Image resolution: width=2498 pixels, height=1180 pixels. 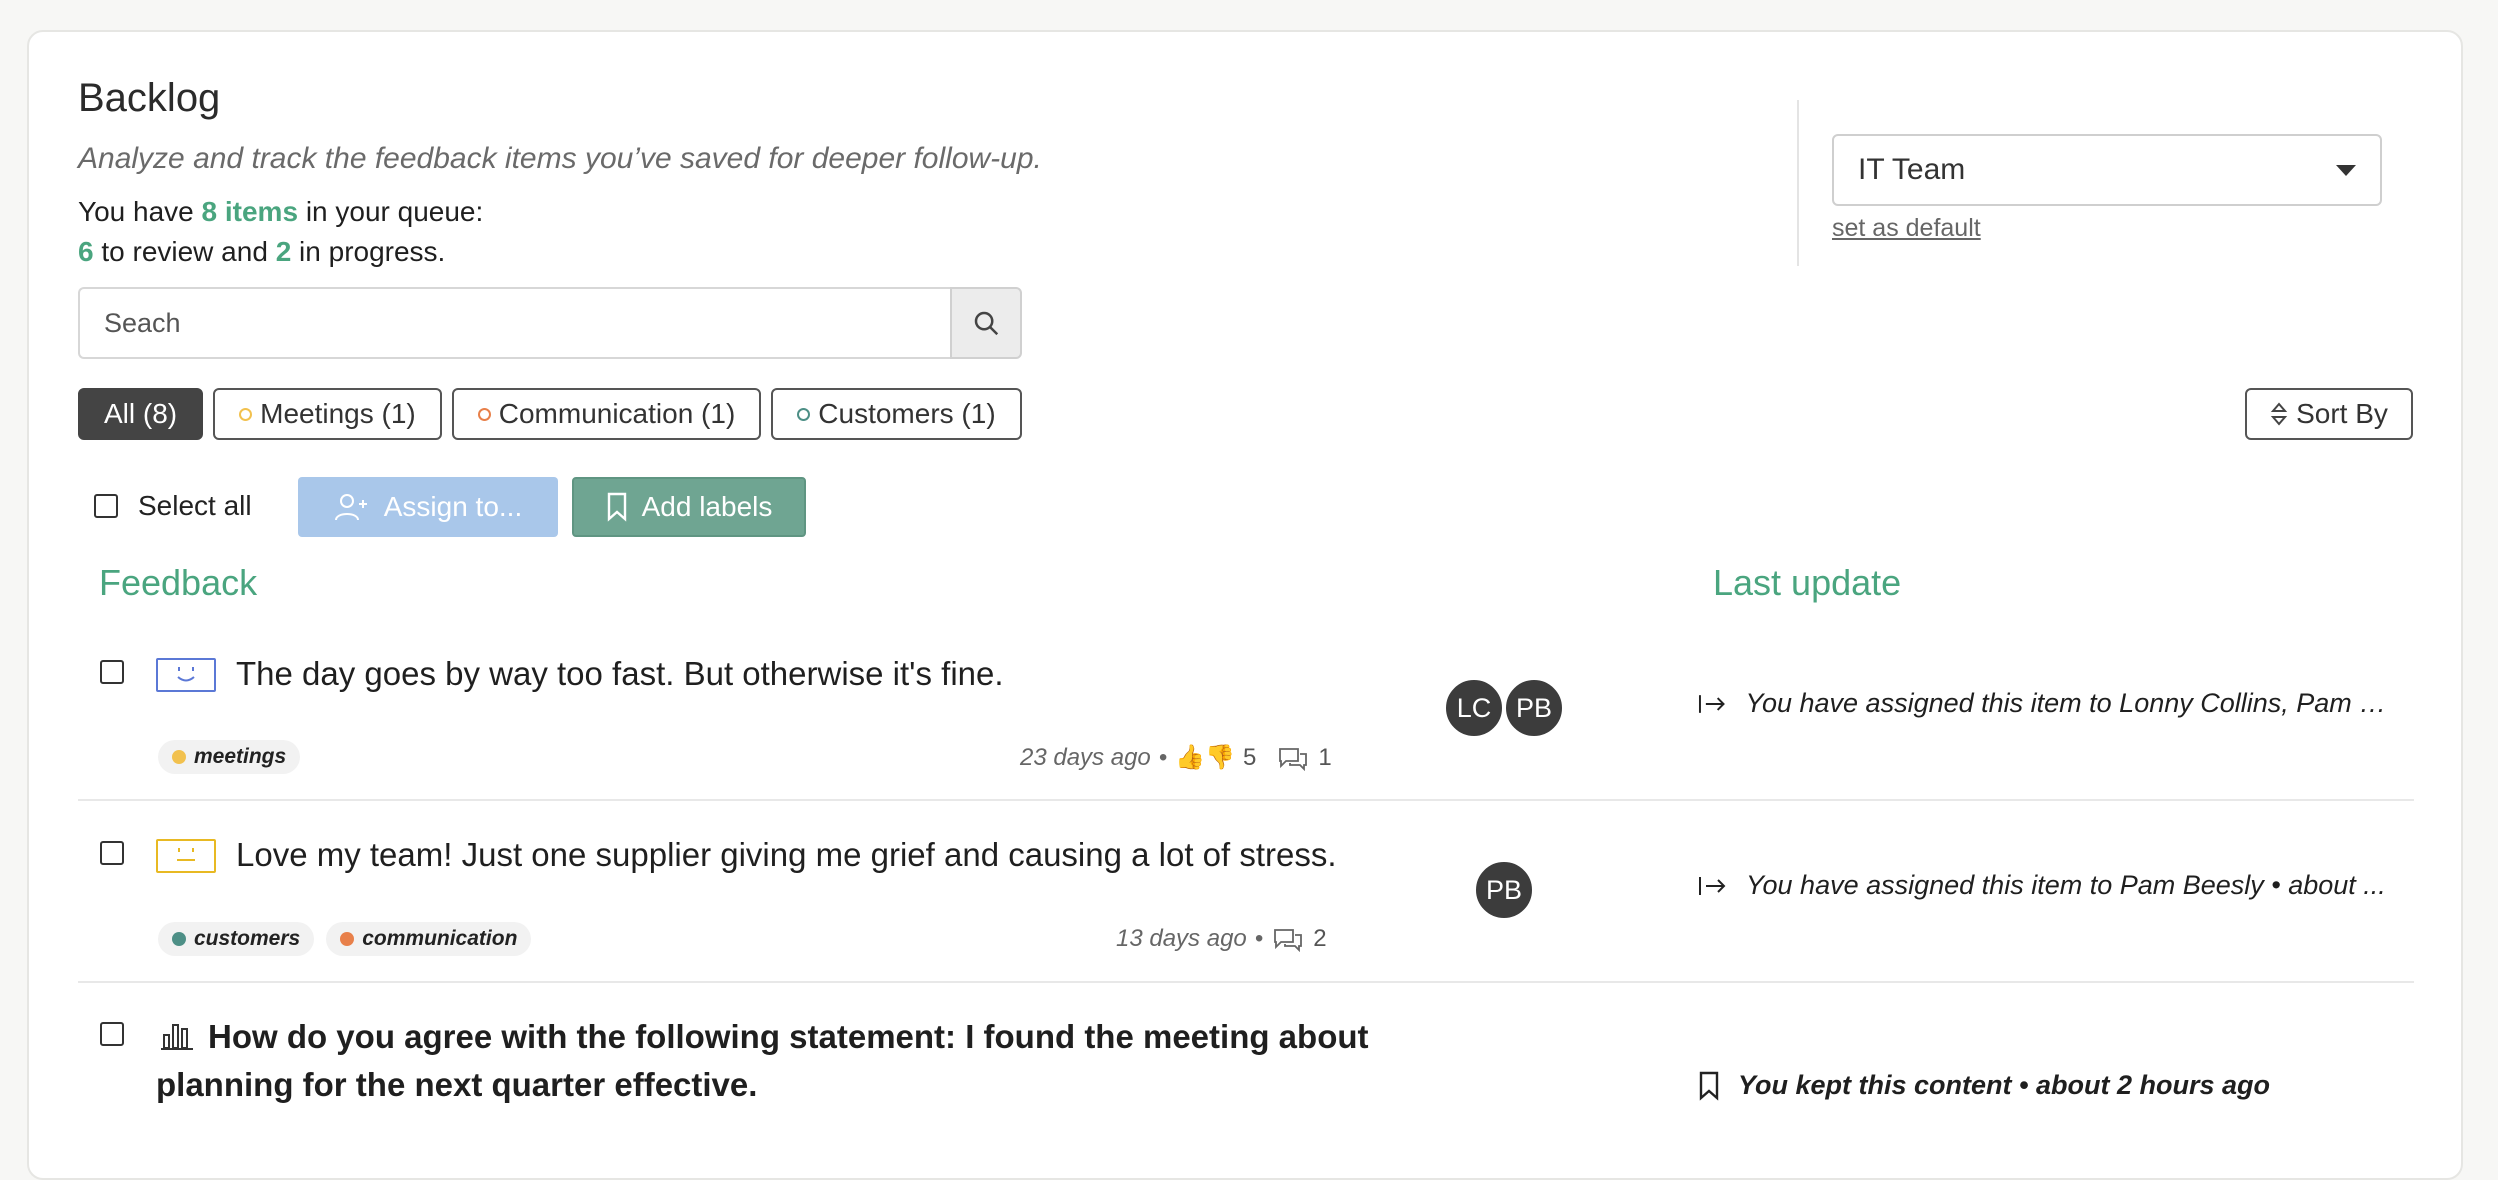 What do you see at coordinates (1249, 757) in the screenshot?
I see `reaction-count: 5` at bounding box center [1249, 757].